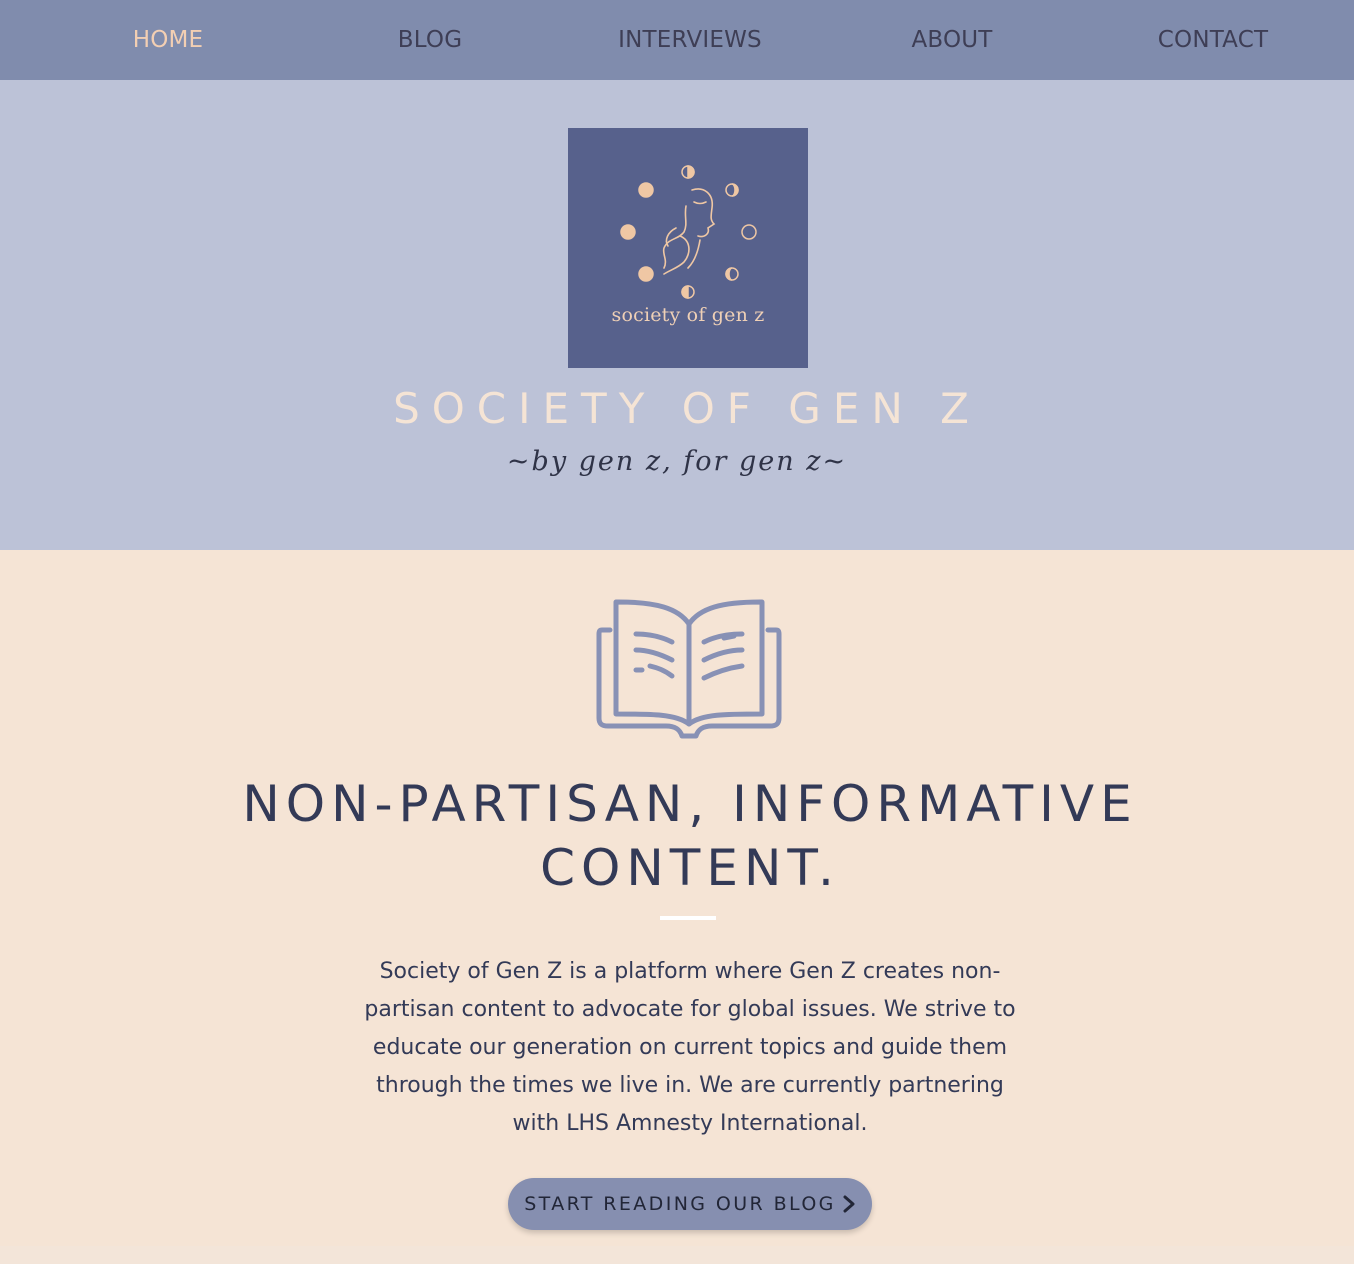 The image size is (1354, 1264). I want to click on nav-contact: CONTACT, so click(1213, 40).